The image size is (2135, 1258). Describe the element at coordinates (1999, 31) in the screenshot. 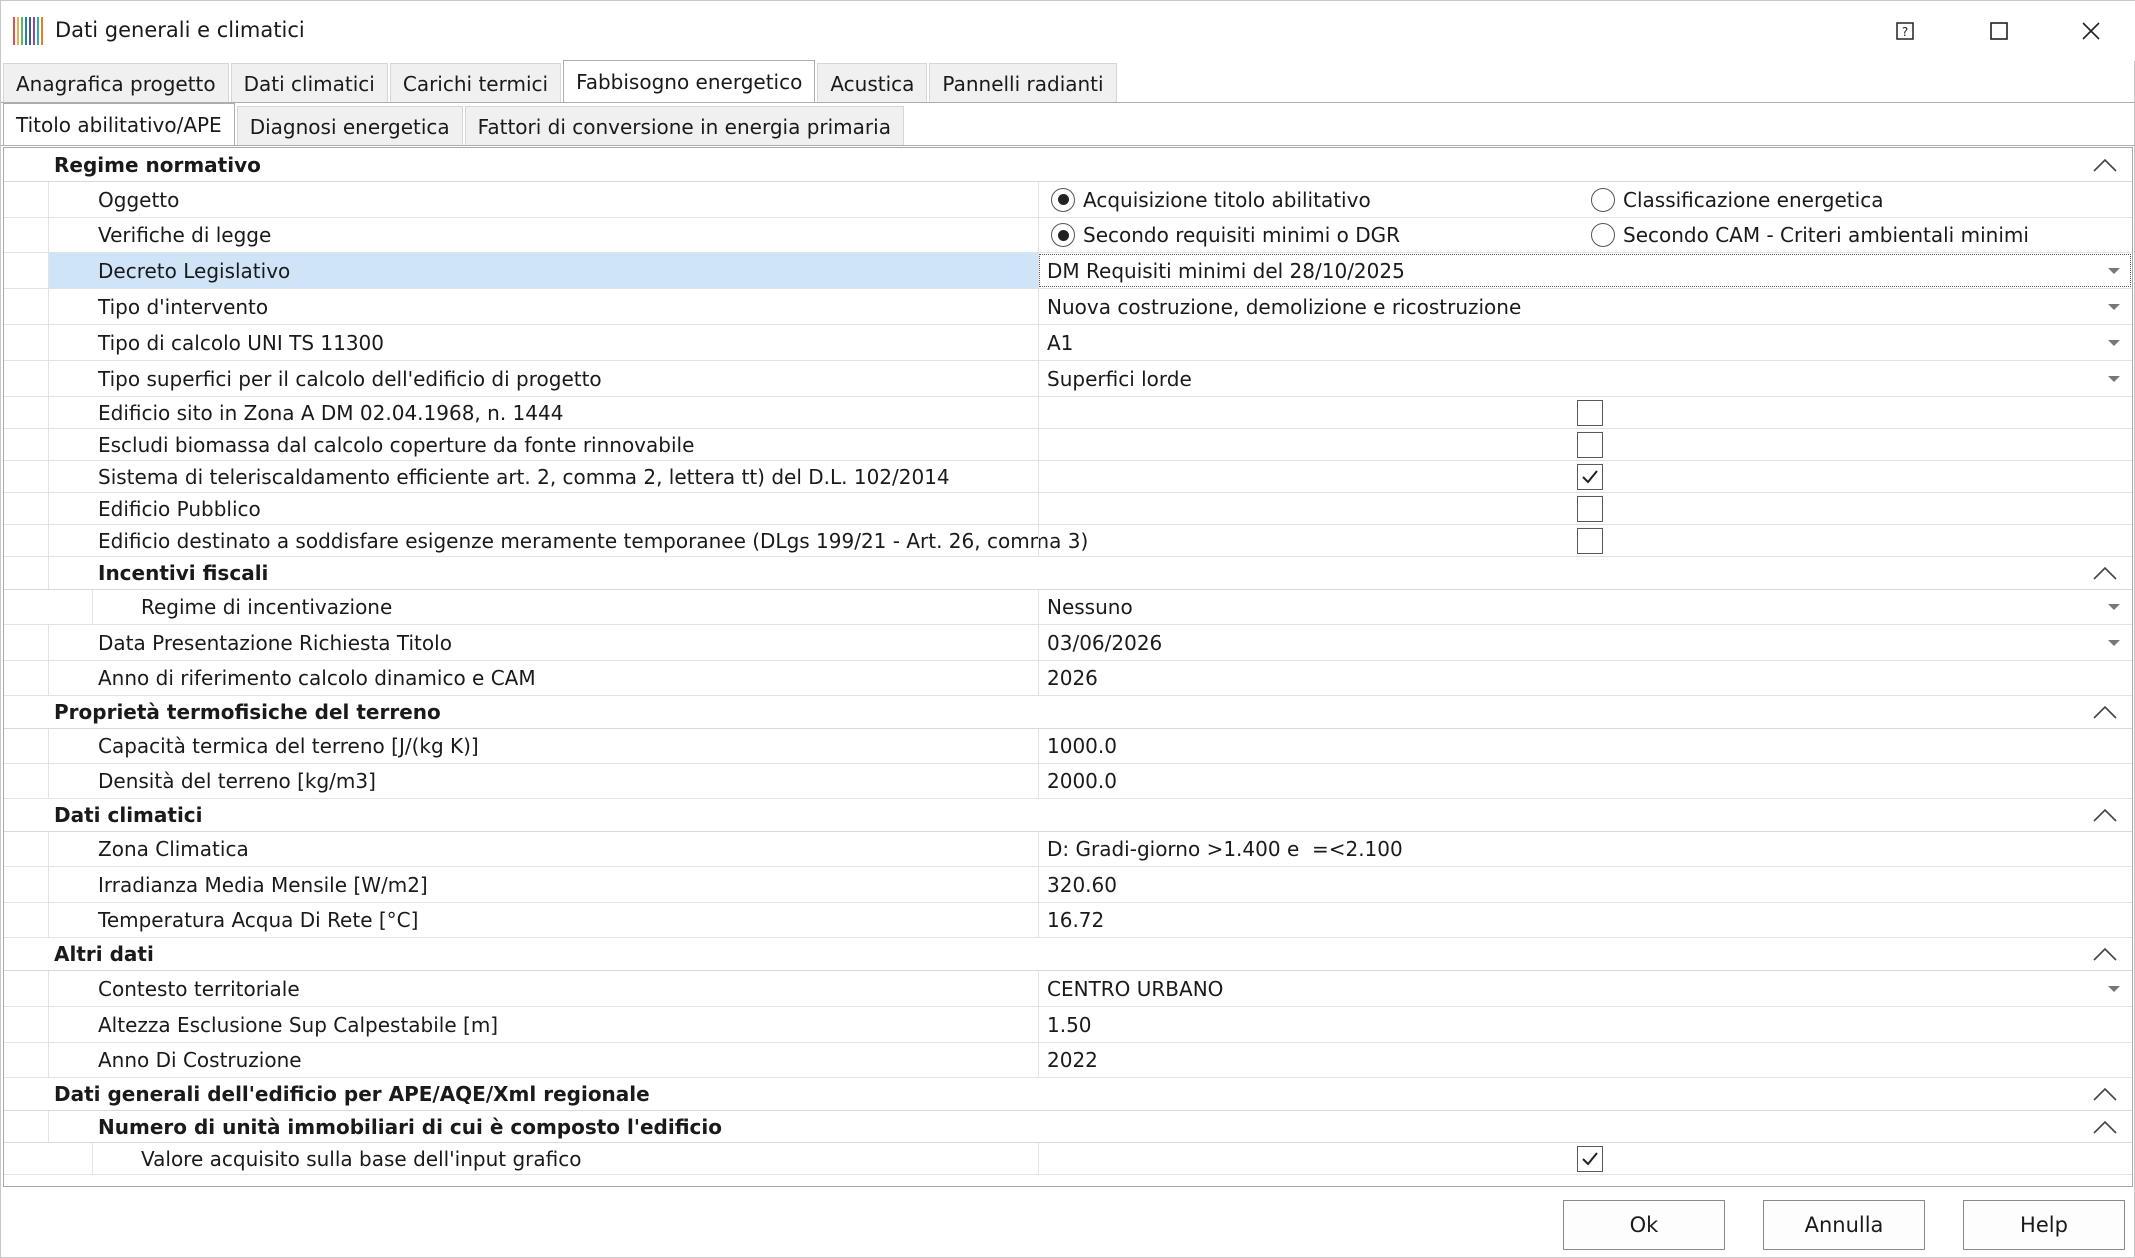

I see `maximize-icon` at that location.